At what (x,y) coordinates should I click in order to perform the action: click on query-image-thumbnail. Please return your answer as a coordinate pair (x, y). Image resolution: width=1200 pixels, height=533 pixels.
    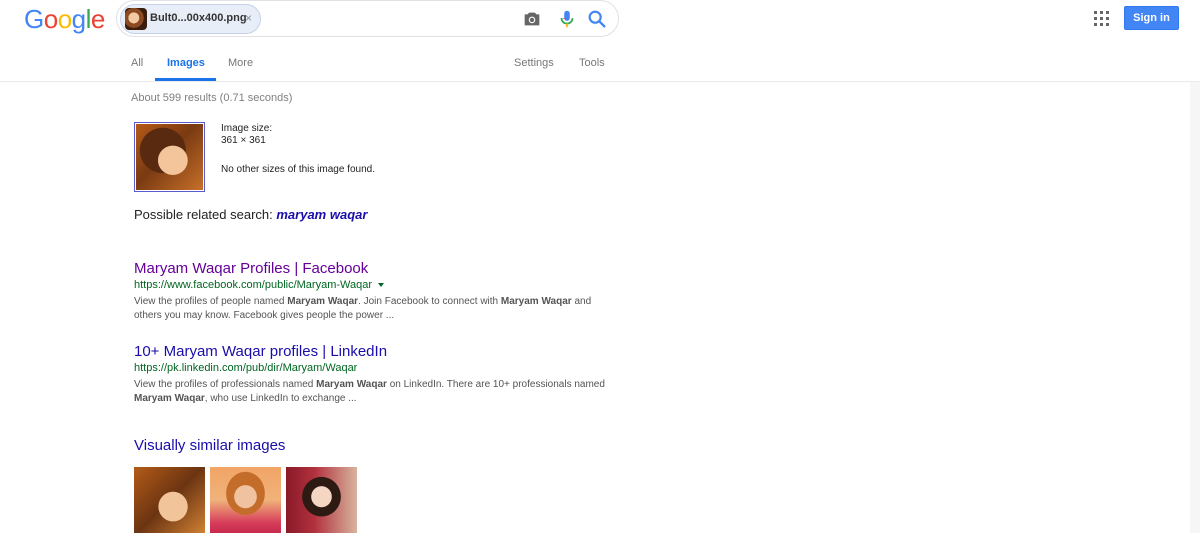
    Looking at the image, I should click on (169, 157).